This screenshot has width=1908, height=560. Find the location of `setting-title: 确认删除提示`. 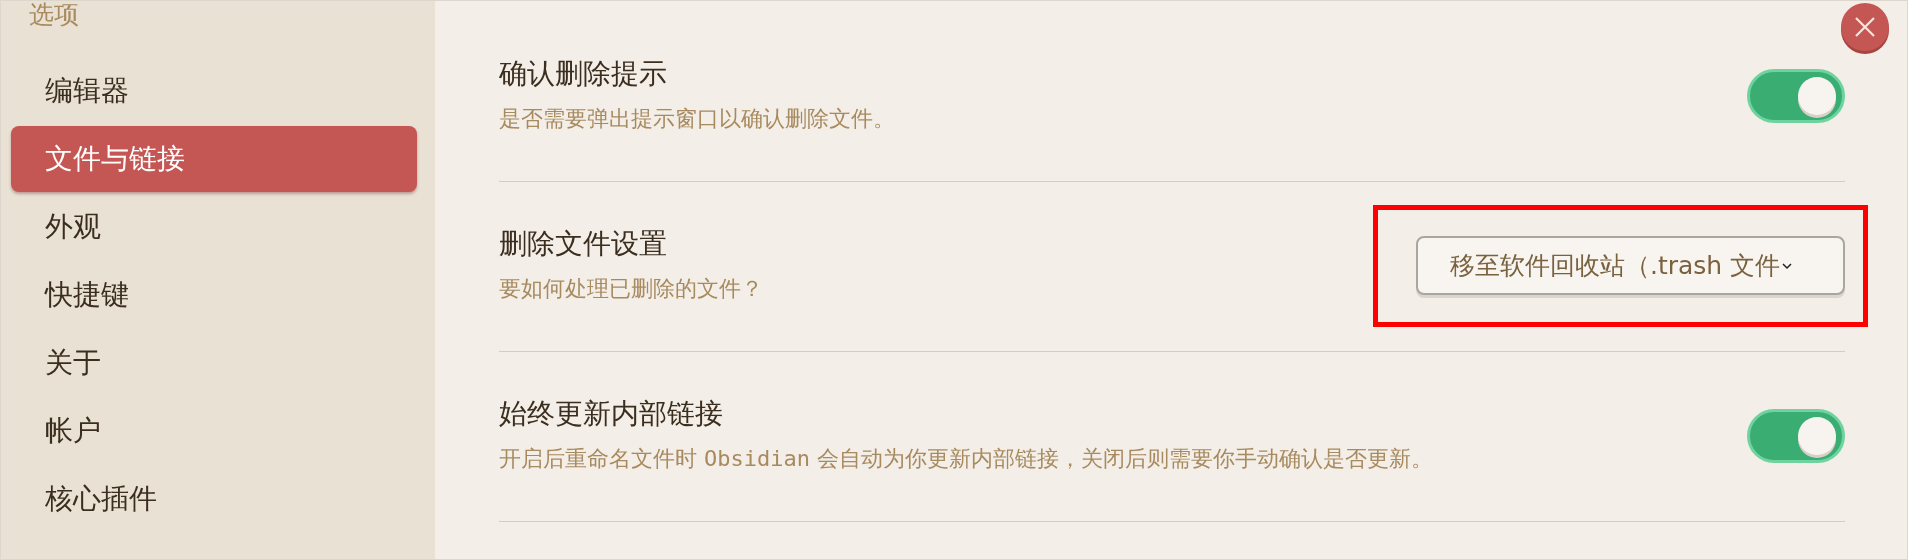

setting-title: 确认删除提示 is located at coordinates (583, 74).